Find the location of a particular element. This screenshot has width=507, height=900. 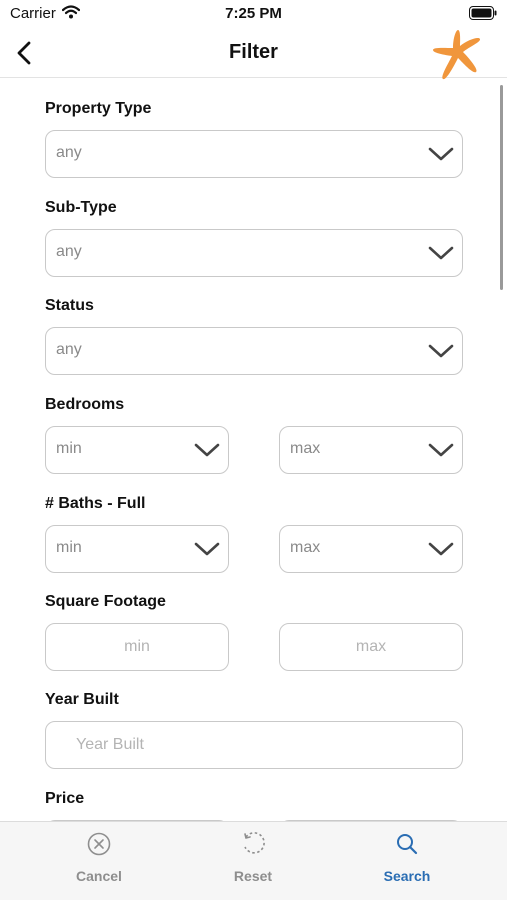

year-built-label: Year Built is located at coordinates (82, 699).